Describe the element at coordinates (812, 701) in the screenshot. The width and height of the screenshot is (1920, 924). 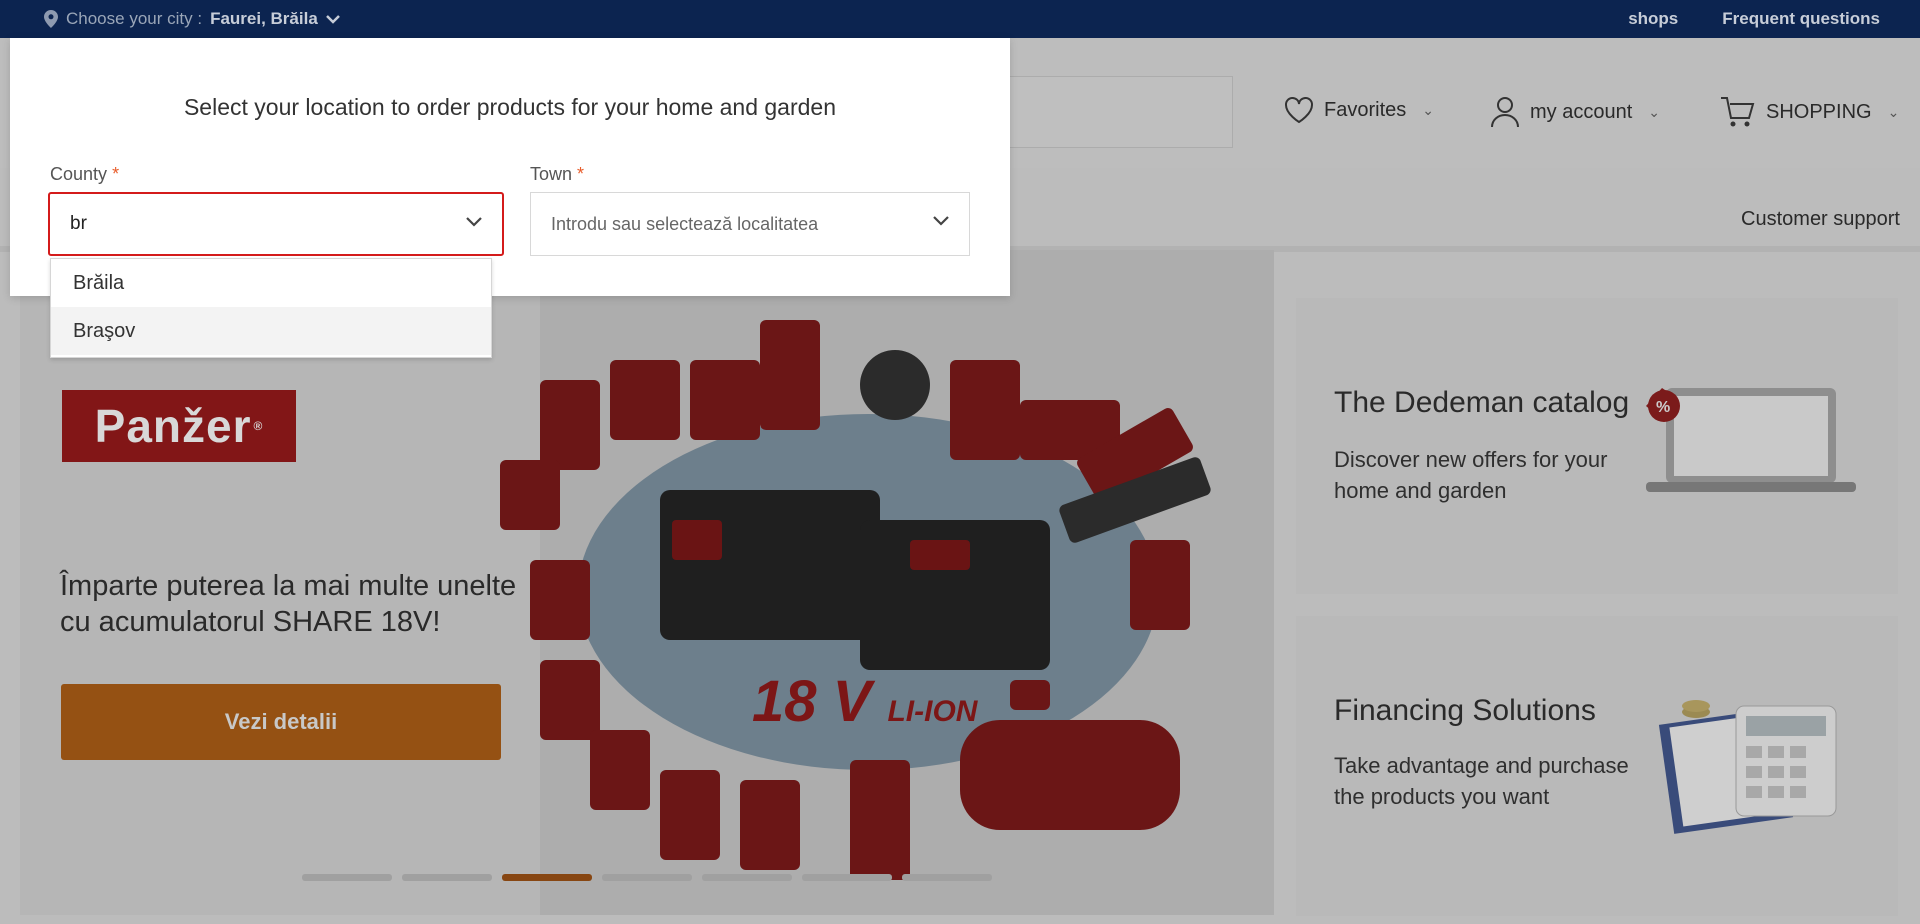
I see `voltage-value: 18 V` at that location.